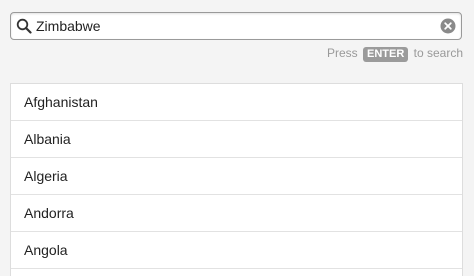 The image size is (474, 276). I want to click on search-hint: Press ENTER to search, so click(395, 53).